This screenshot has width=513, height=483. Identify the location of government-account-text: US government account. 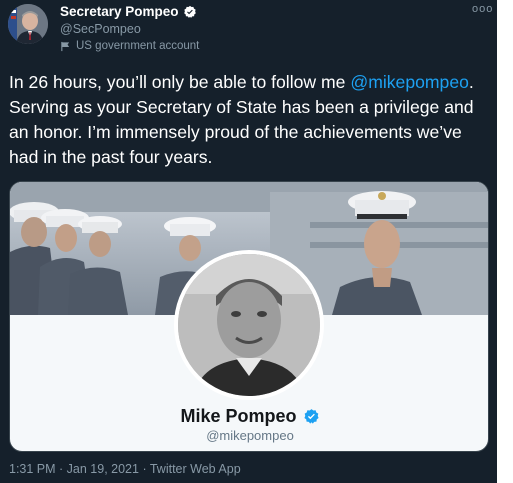
(138, 46).